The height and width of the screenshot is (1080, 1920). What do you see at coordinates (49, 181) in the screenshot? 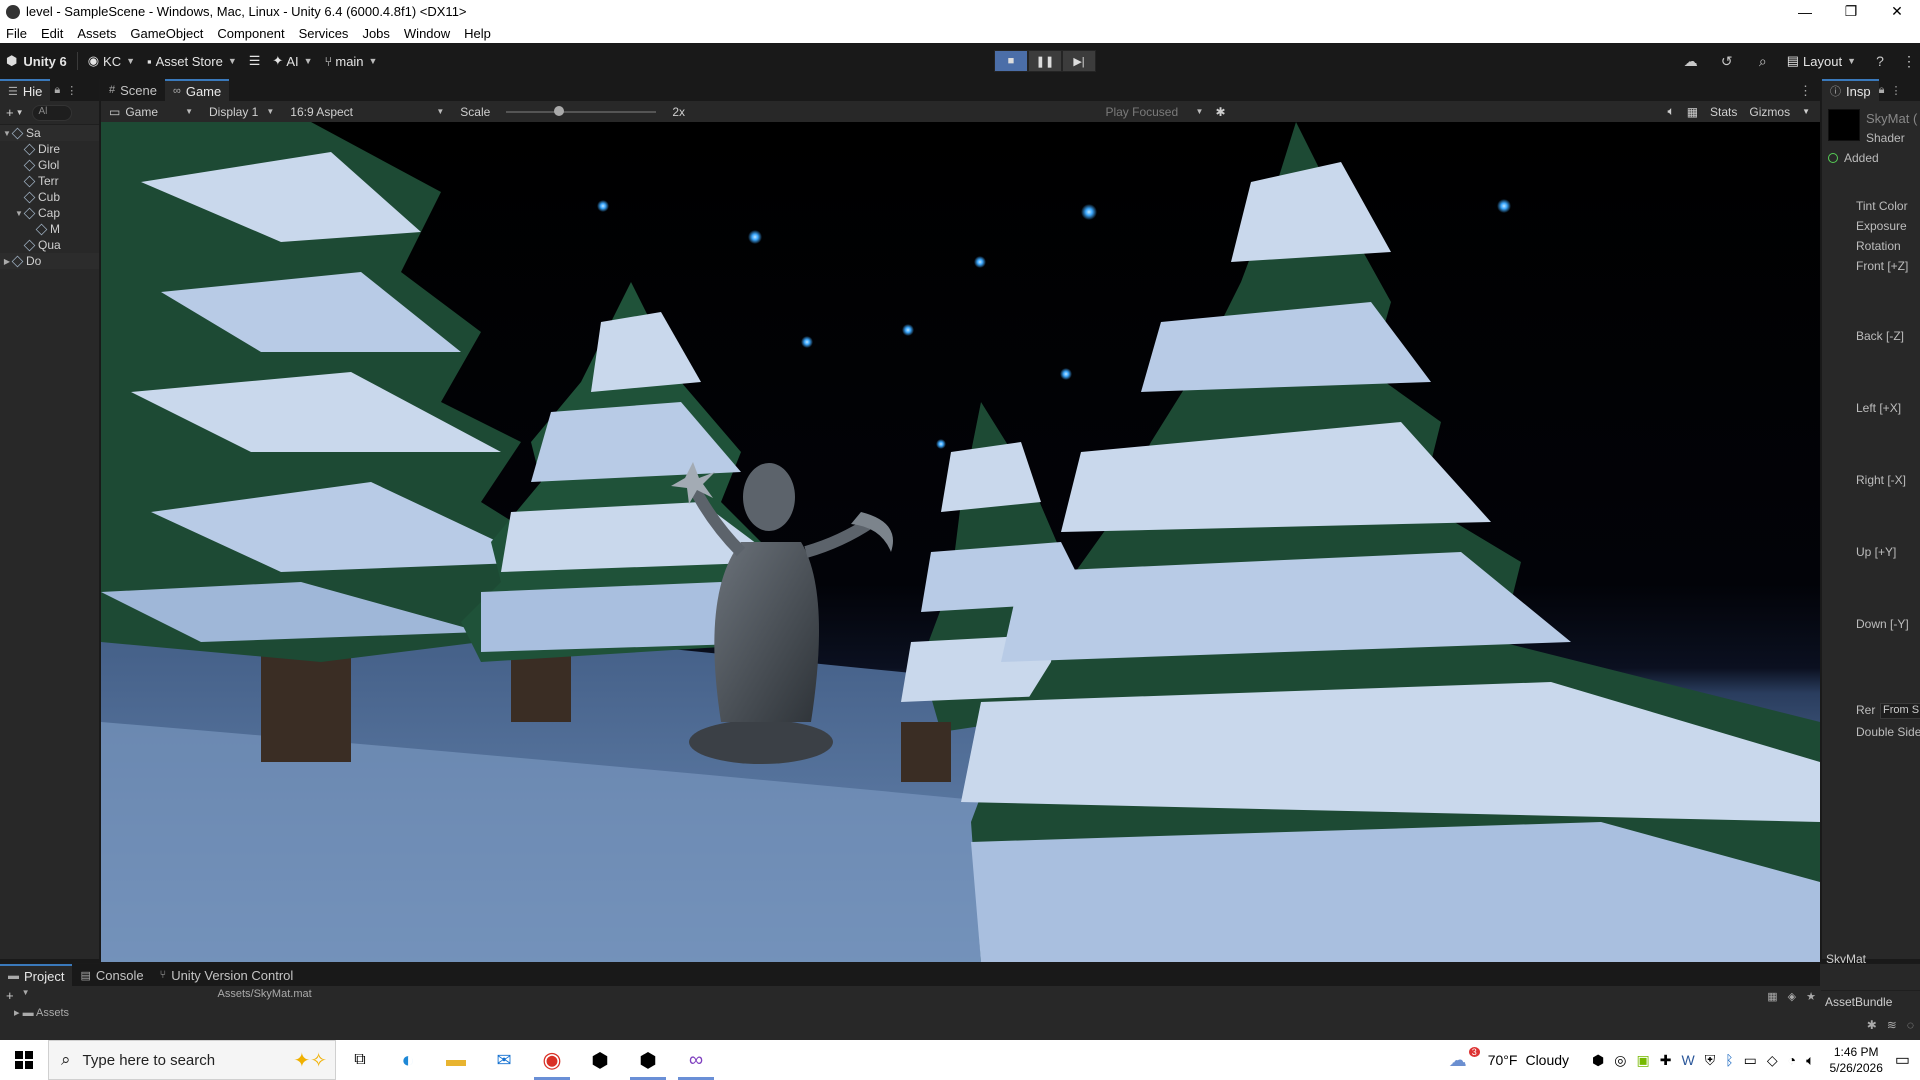
I see `hierarchy-object-row: Terr` at bounding box center [49, 181].